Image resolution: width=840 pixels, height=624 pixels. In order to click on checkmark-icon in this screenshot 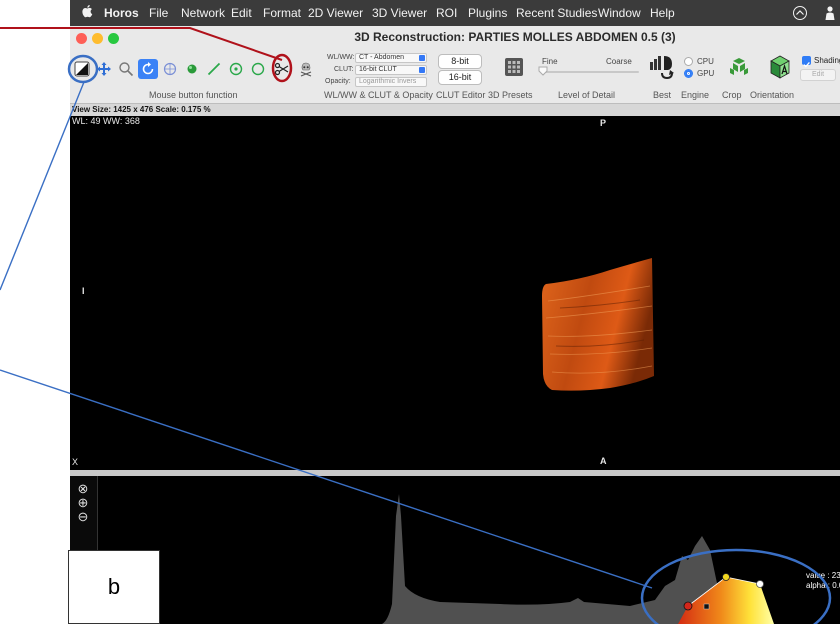, I will do `click(806, 64)`.